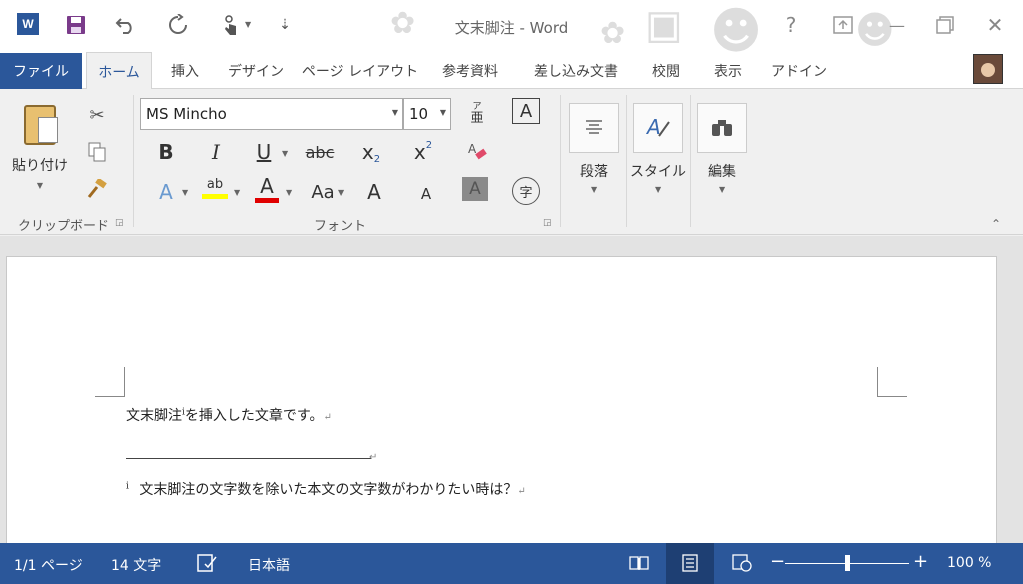 This screenshot has height=584, width=1023. What do you see at coordinates (742, 563) in the screenshot?
I see `web-layout-icon` at bounding box center [742, 563].